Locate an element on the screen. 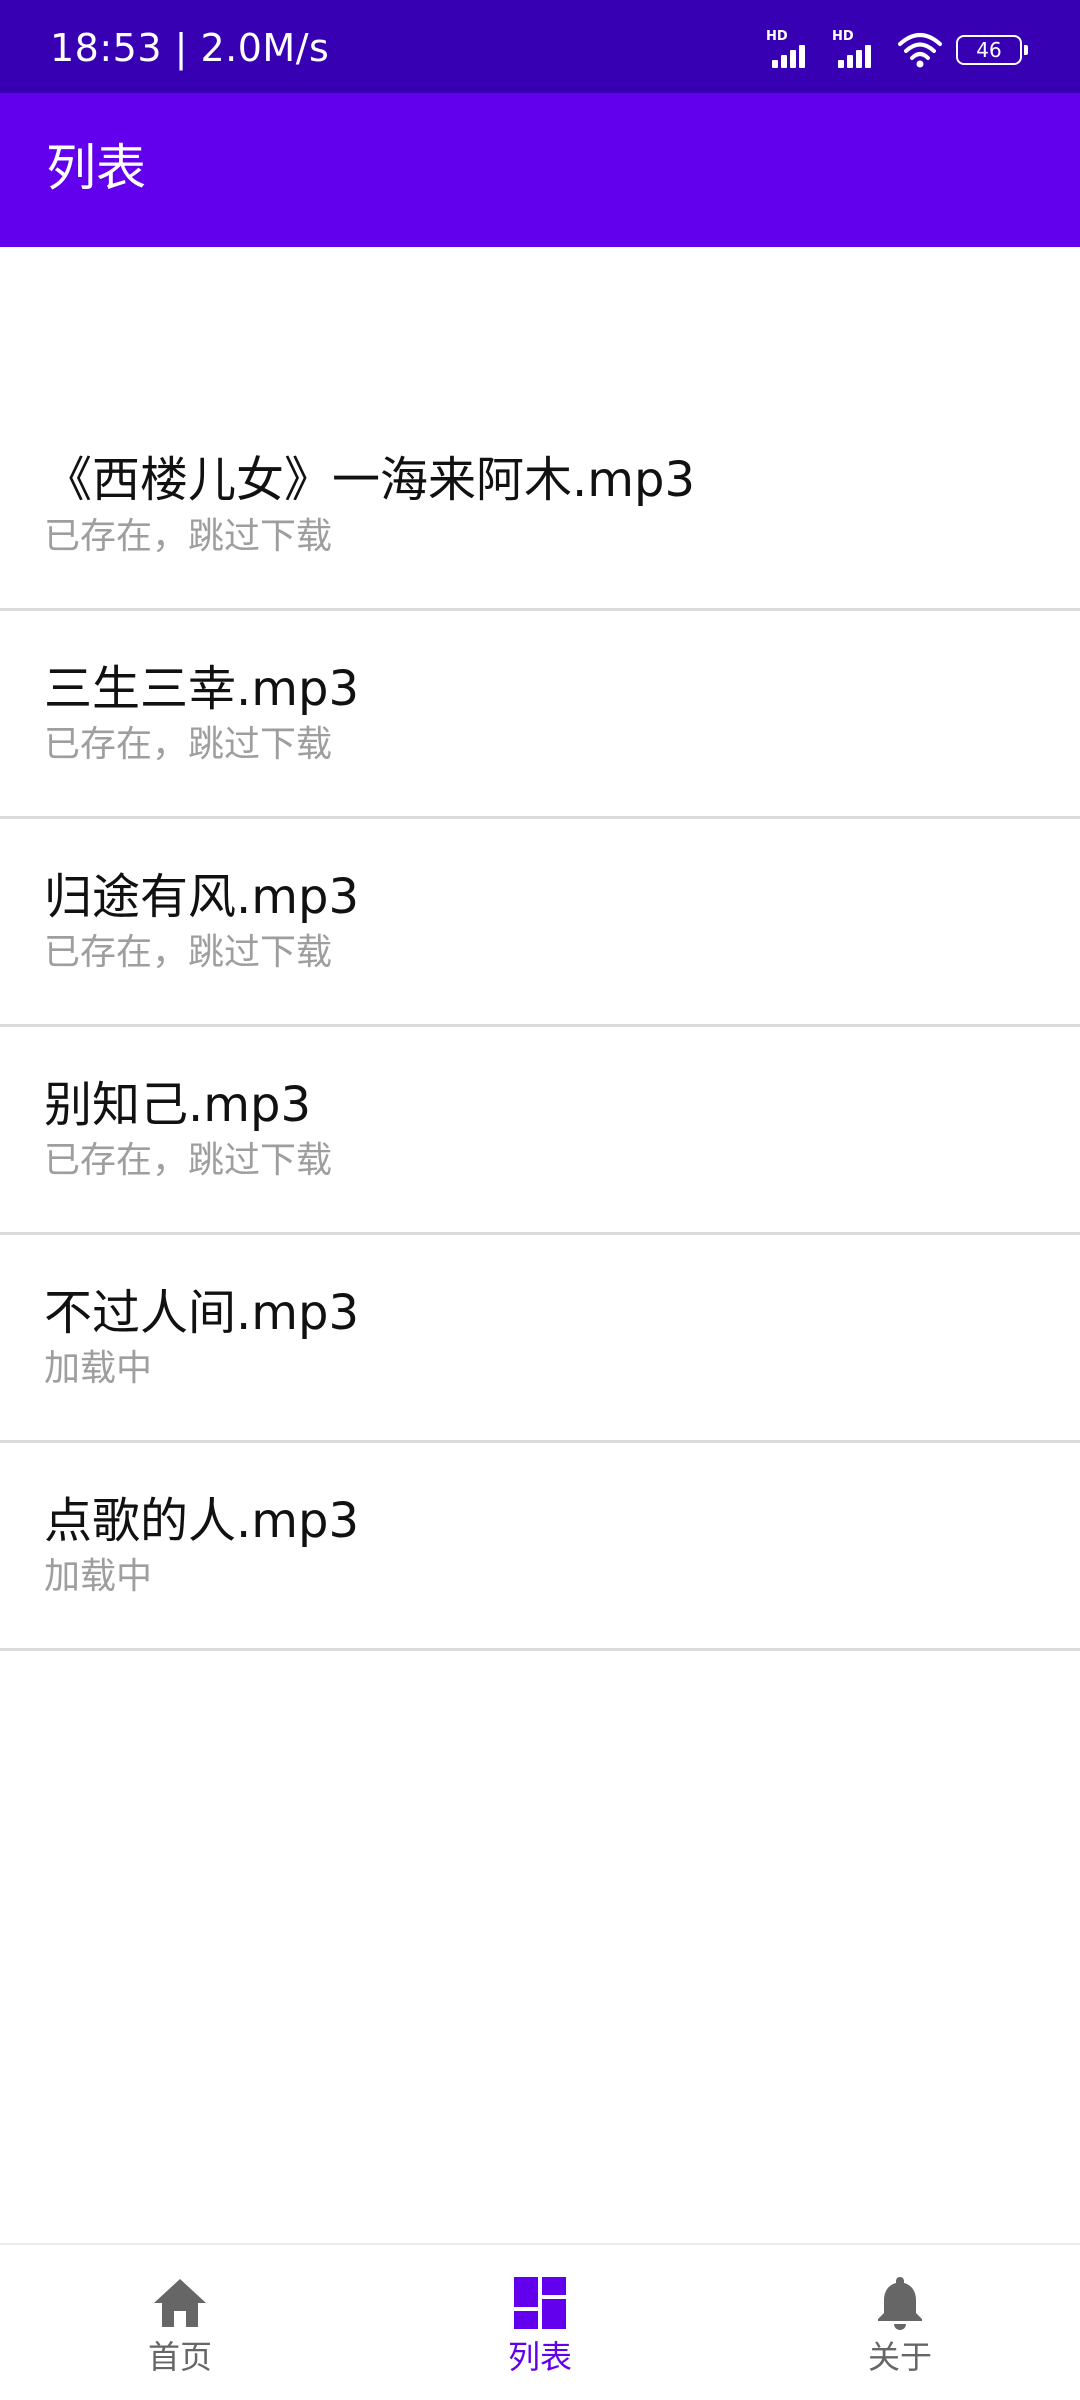  nav-item-about: 关于 is located at coordinates (900, 2322).